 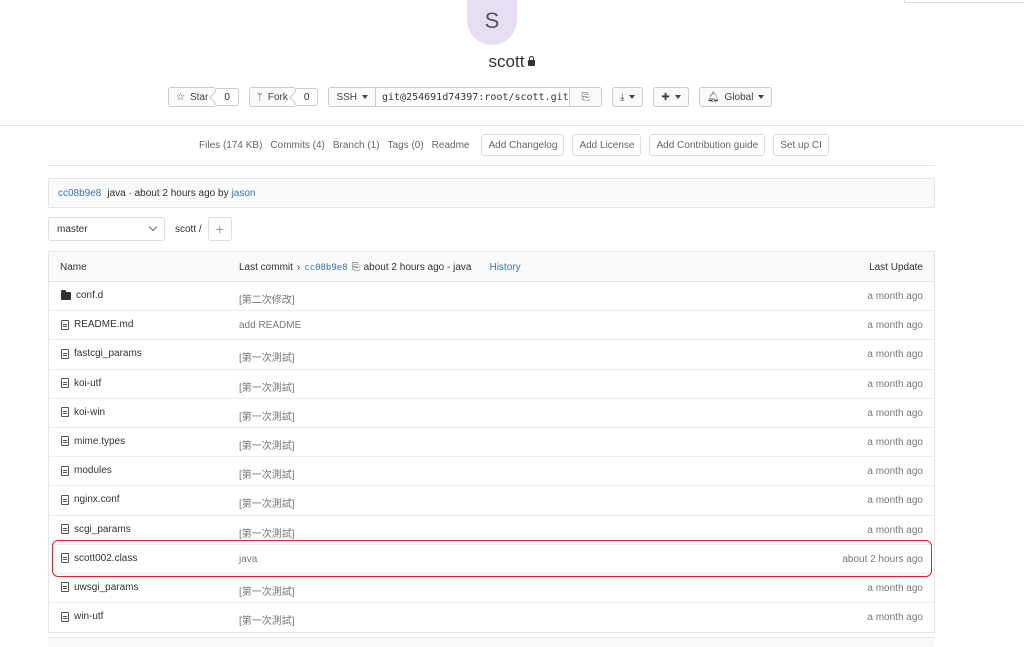 I want to click on stat-files: Files (174 KB), so click(x=230, y=145).